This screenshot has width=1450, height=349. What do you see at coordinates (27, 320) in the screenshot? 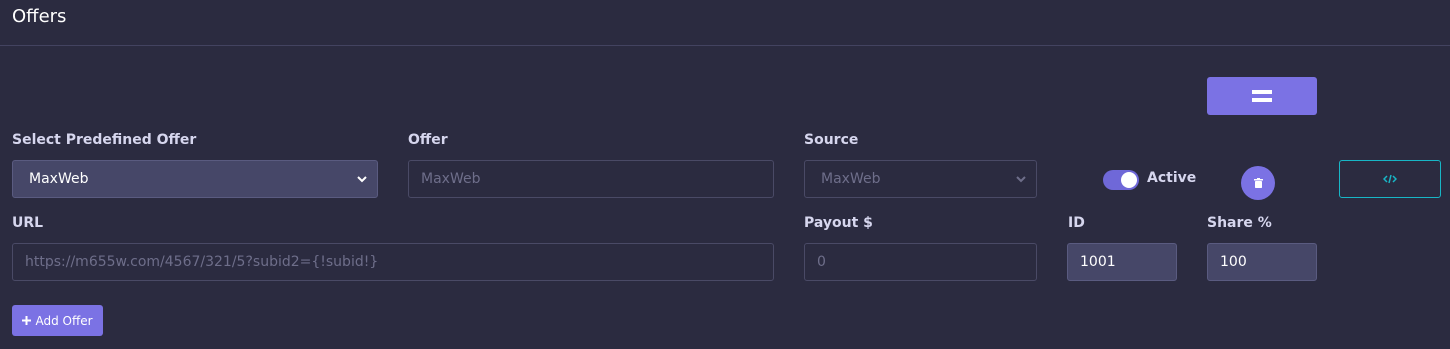
I see `plus-icon` at bounding box center [27, 320].